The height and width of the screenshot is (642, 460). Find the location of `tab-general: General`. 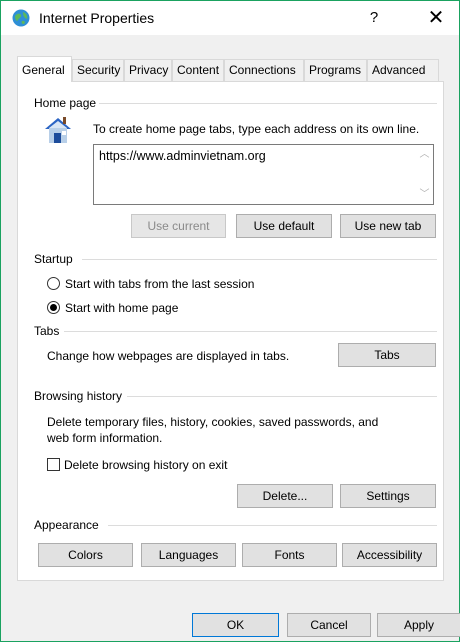

tab-general: General is located at coordinates (44, 69).